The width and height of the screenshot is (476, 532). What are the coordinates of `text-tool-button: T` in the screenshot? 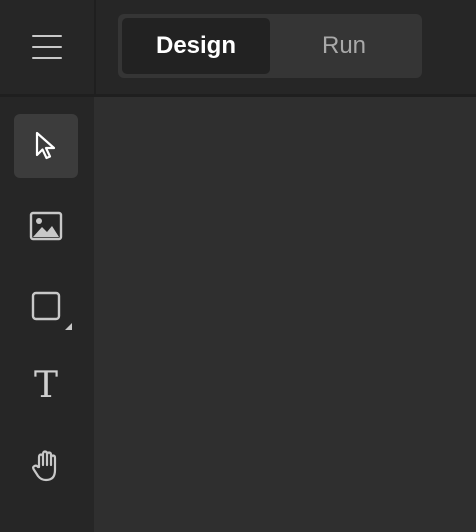 It's located at (46, 386).